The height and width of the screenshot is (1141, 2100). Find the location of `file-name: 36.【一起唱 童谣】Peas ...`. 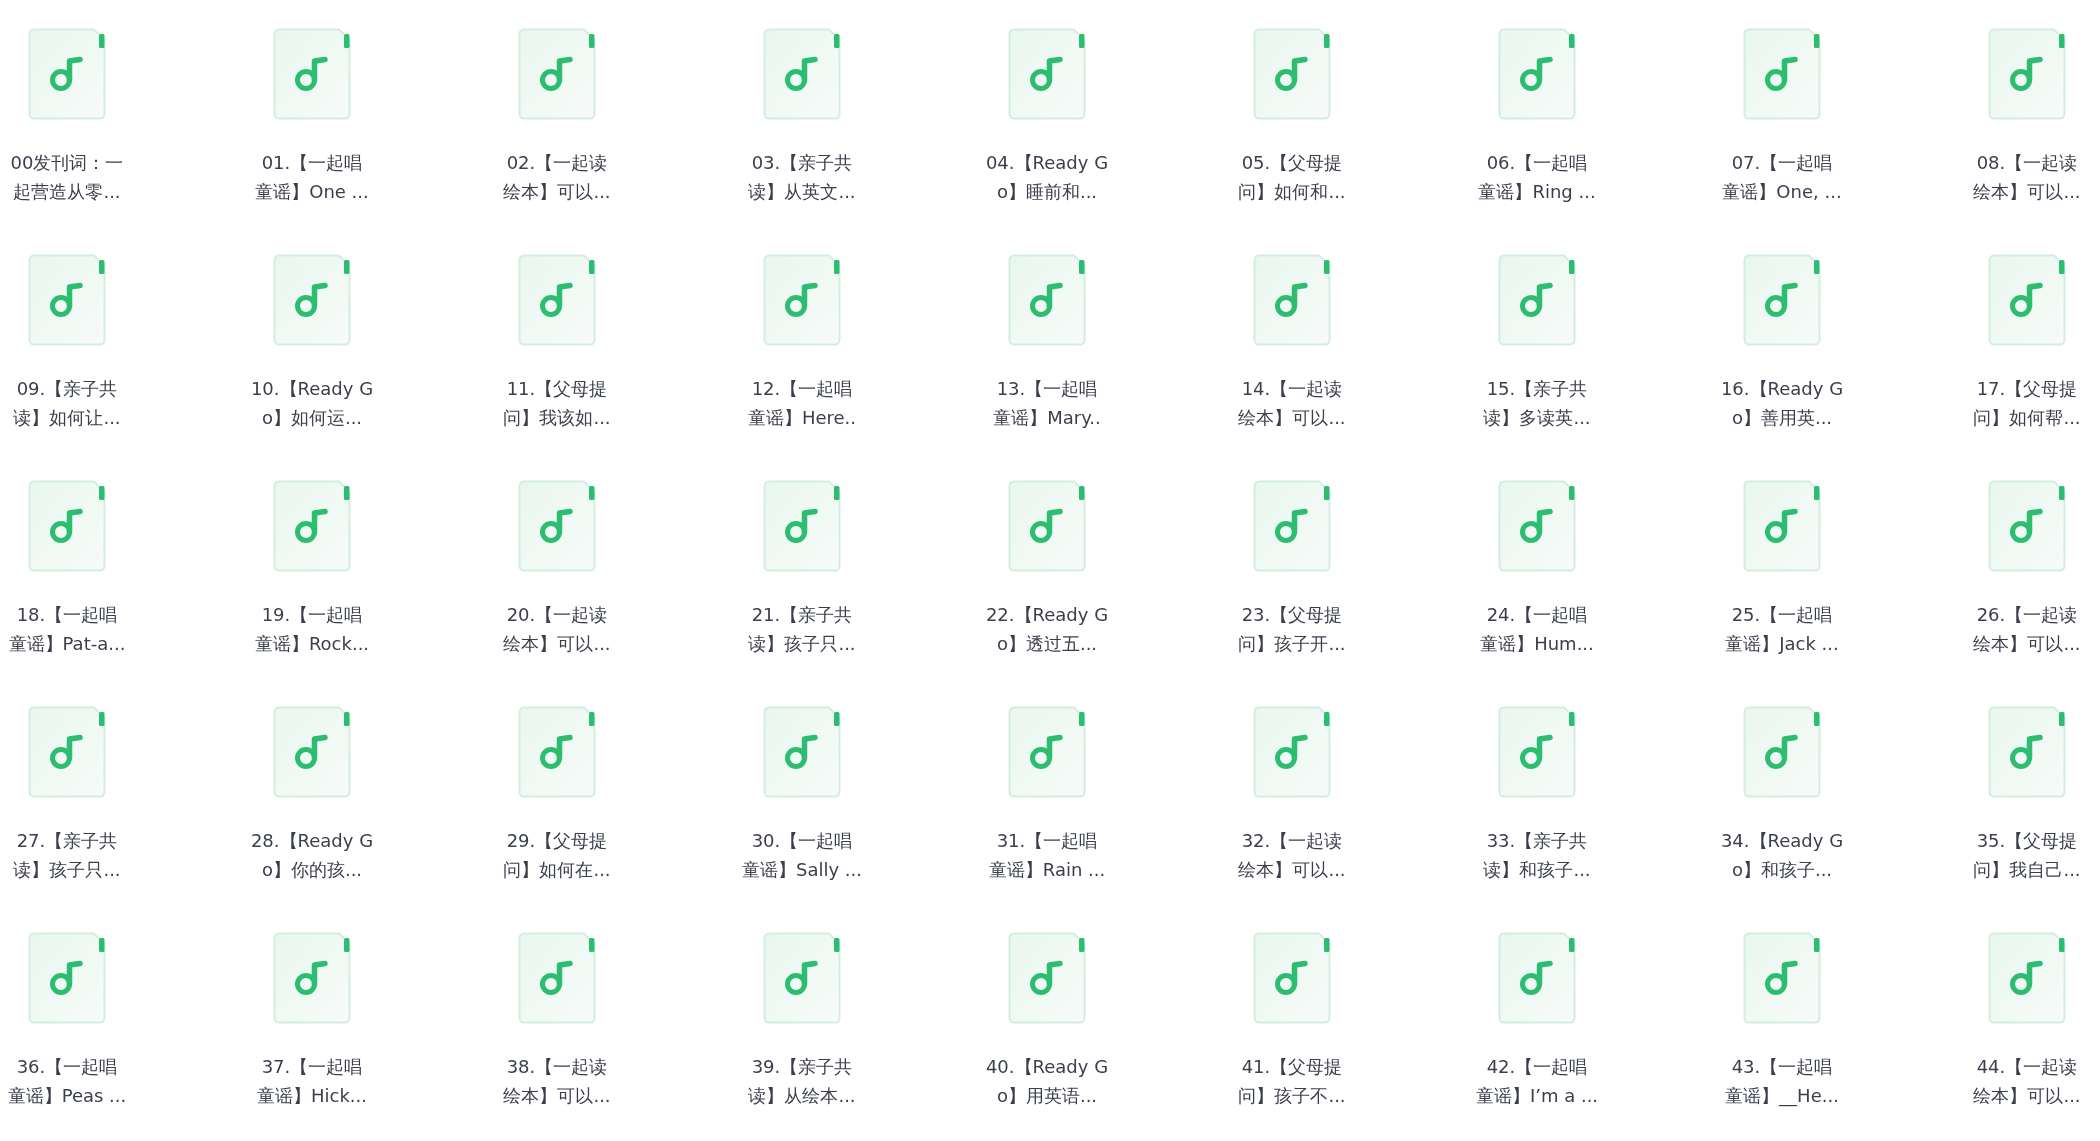

file-name: 36.【一起唱 童谣】Peas ... is located at coordinates (67, 1081).